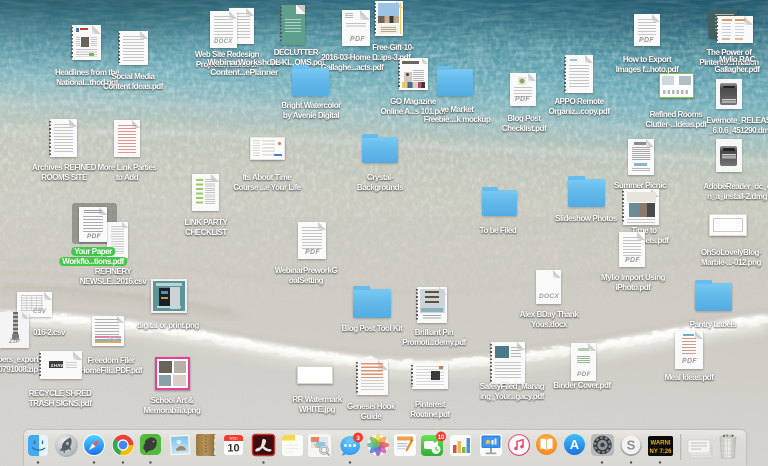 The width and height of the screenshot is (768, 466). What do you see at coordinates (358, 438) in the screenshot?
I see `svg-text: 3` at bounding box center [358, 438].